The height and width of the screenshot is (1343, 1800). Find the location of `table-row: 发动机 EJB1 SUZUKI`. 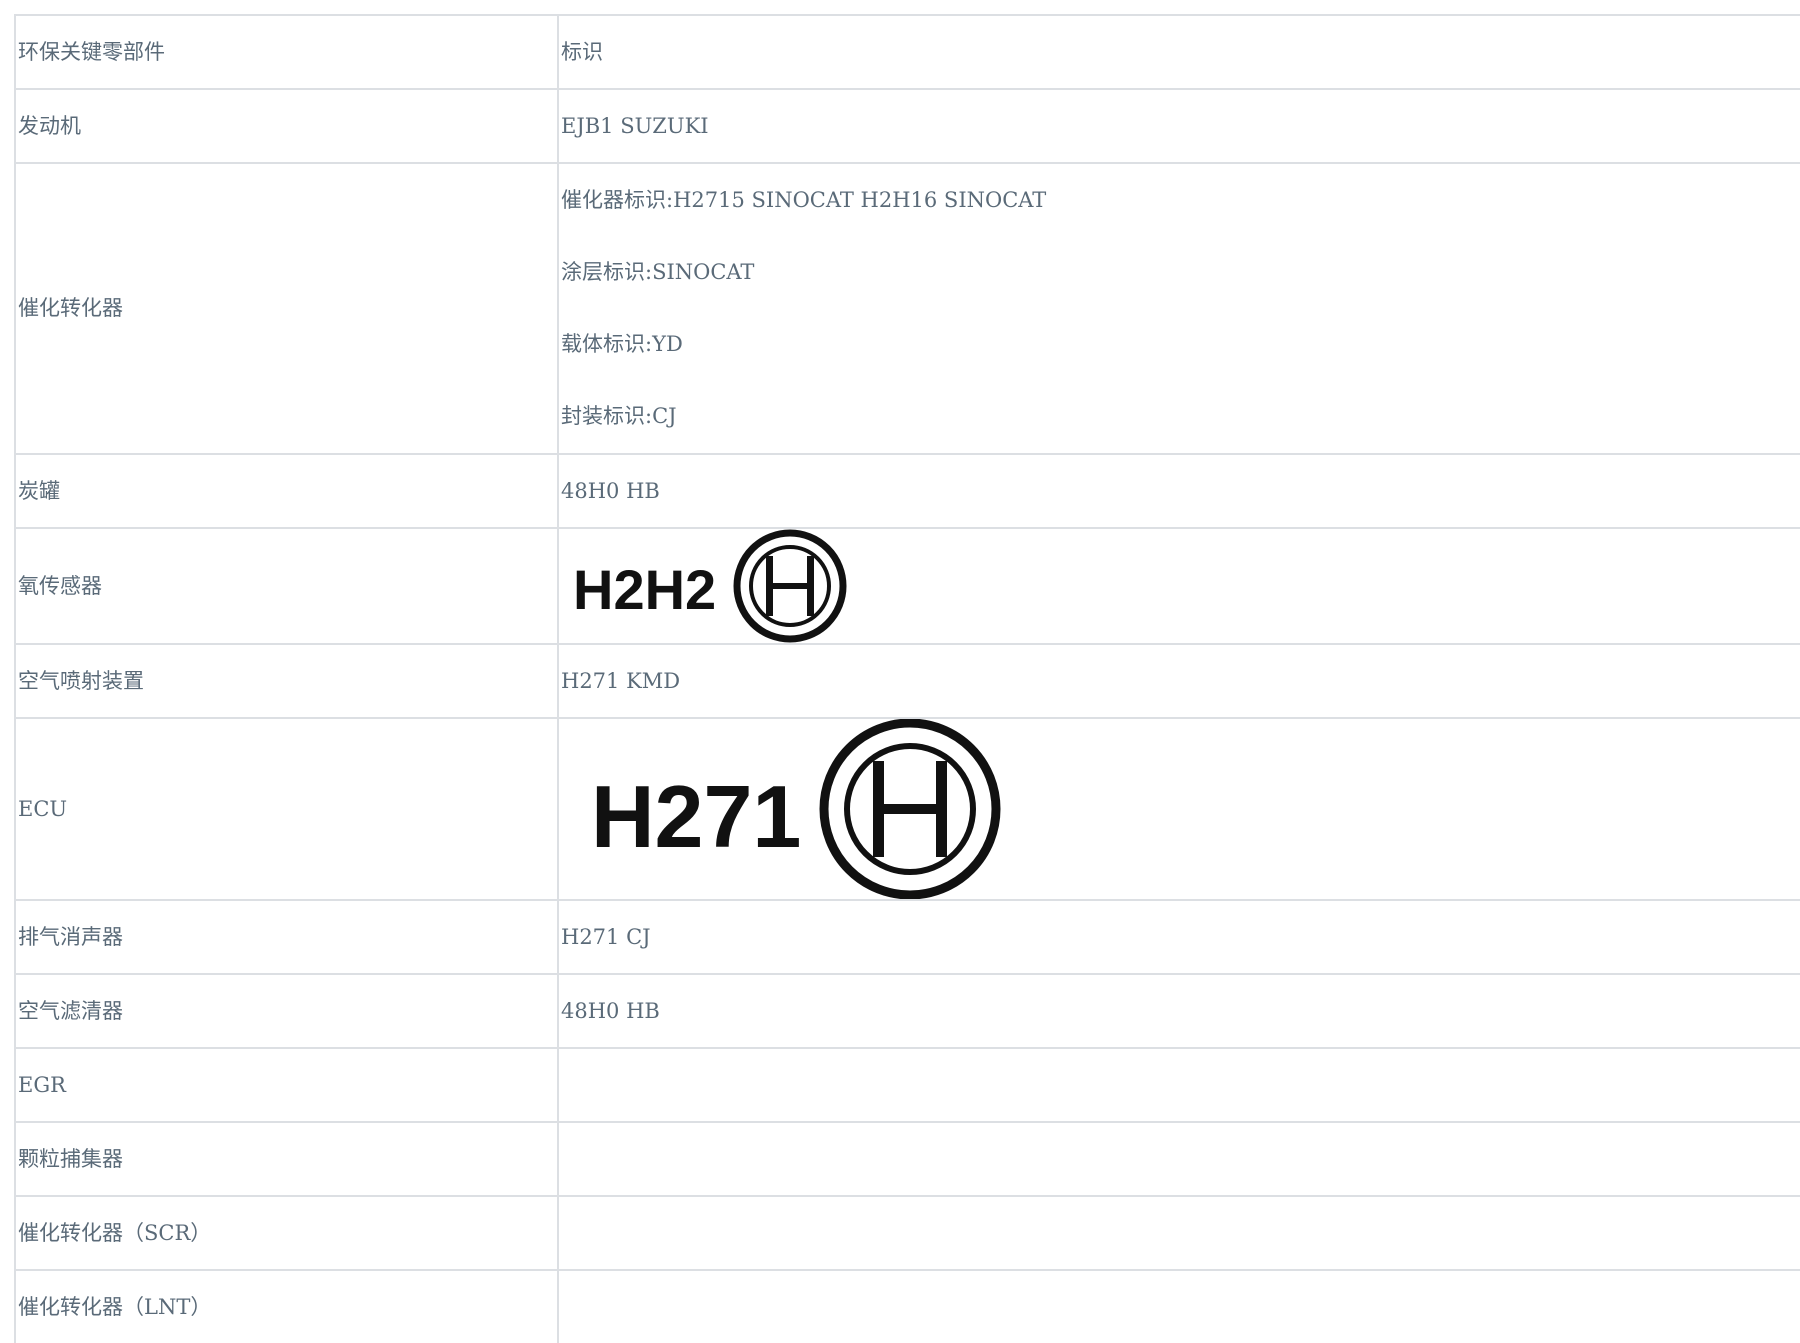

table-row: 发动机 EJB1 SUZUKI is located at coordinates (907, 126).